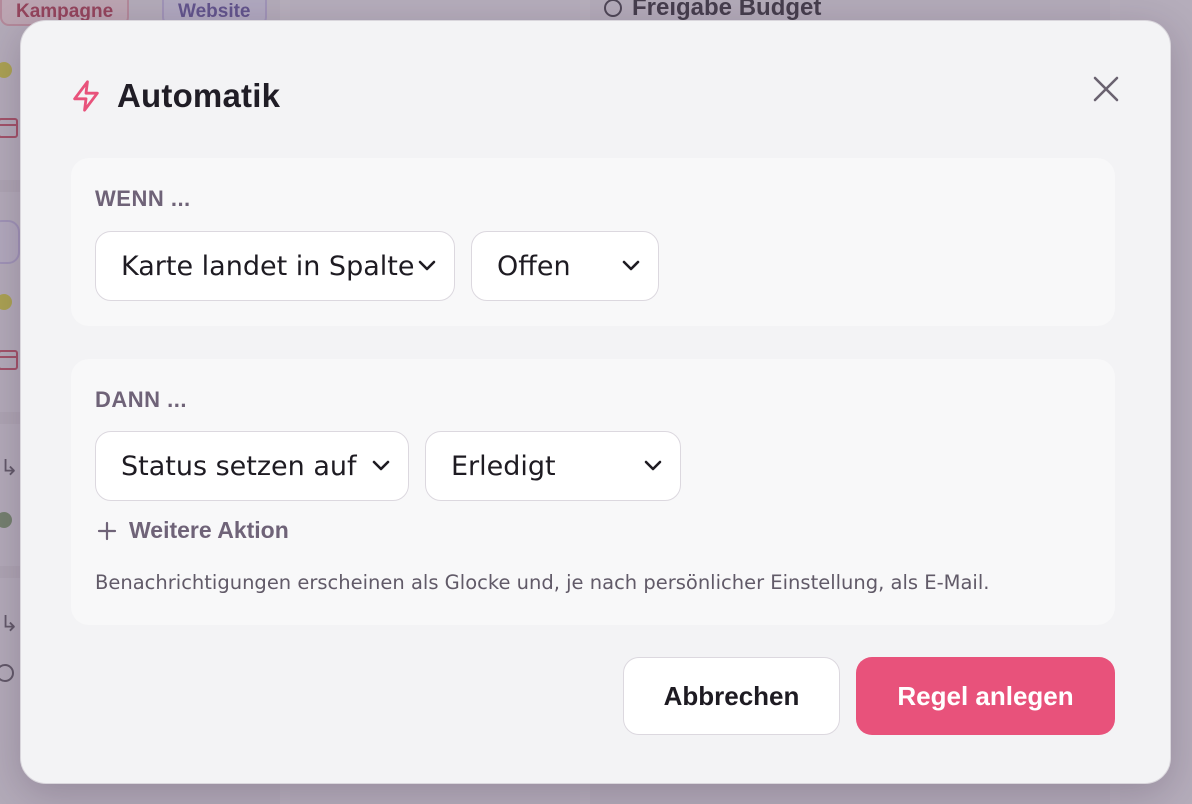 This screenshot has width=1192, height=804. I want to click on lightning-bolt-icon, so click(86, 96).